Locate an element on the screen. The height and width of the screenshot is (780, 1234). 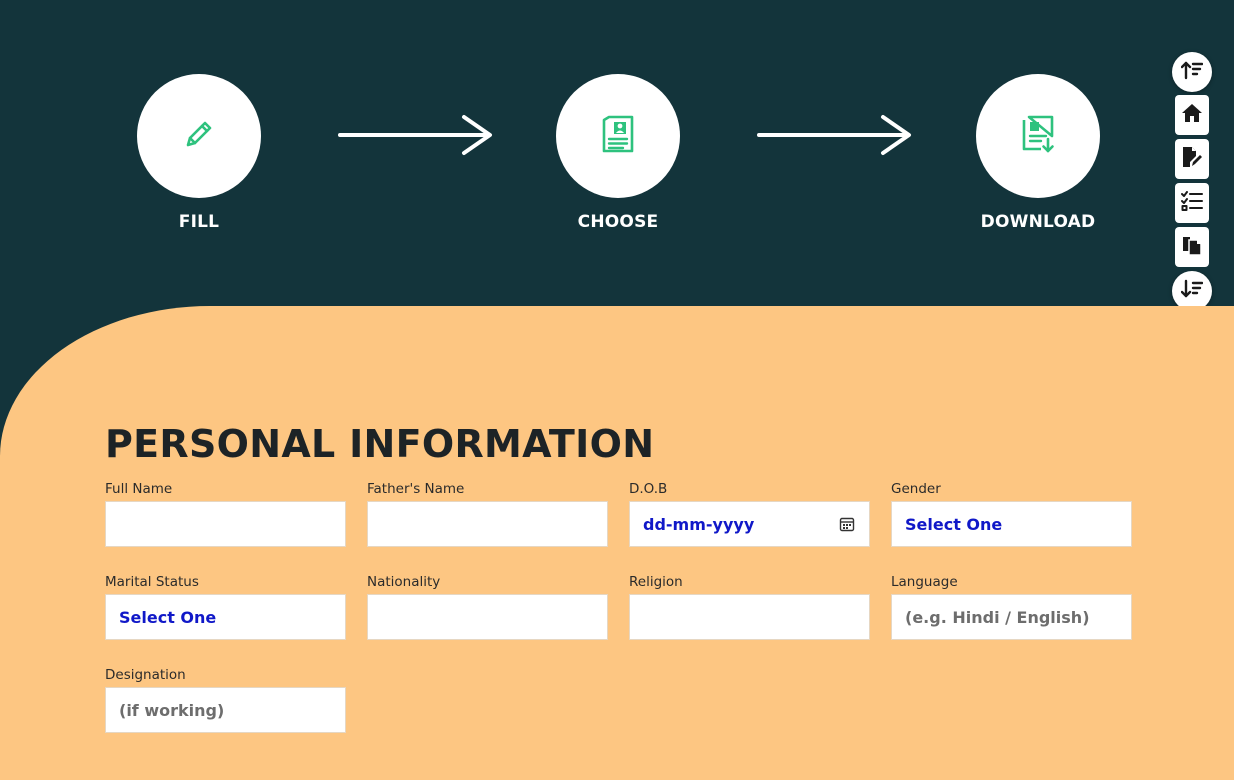
step-download-label: DOWNLOAD is located at coordinates (1038, 222).